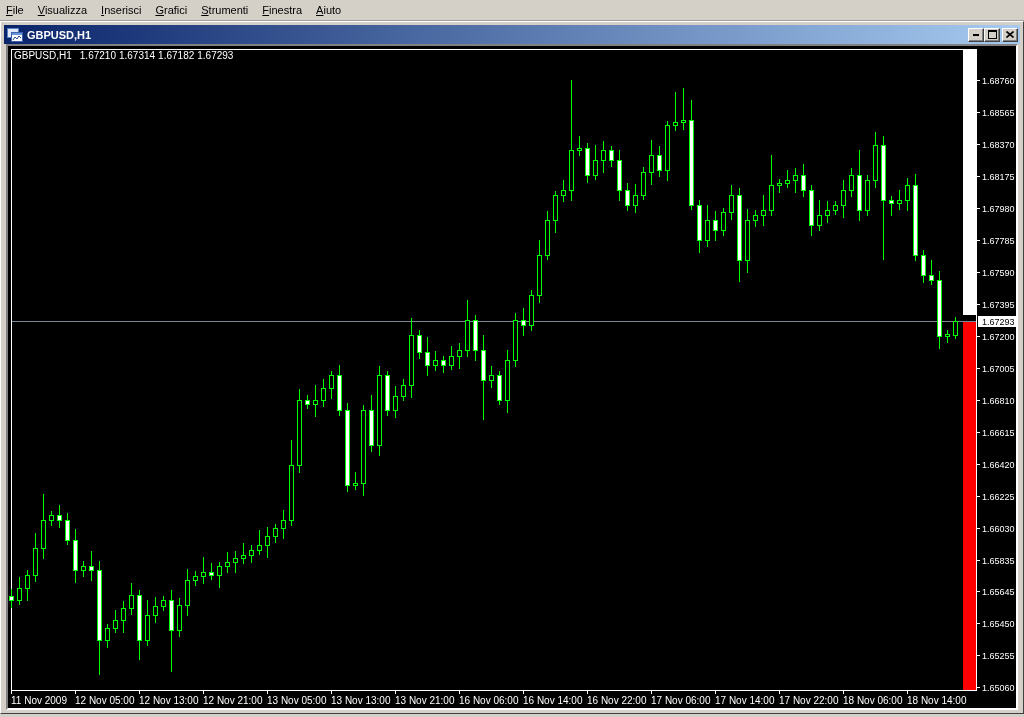 The image size is (1024, 717). Describe the element at coordinates (681, 700) in the screenshot. I see `time-label: 17 Nov 06:00` at that location.